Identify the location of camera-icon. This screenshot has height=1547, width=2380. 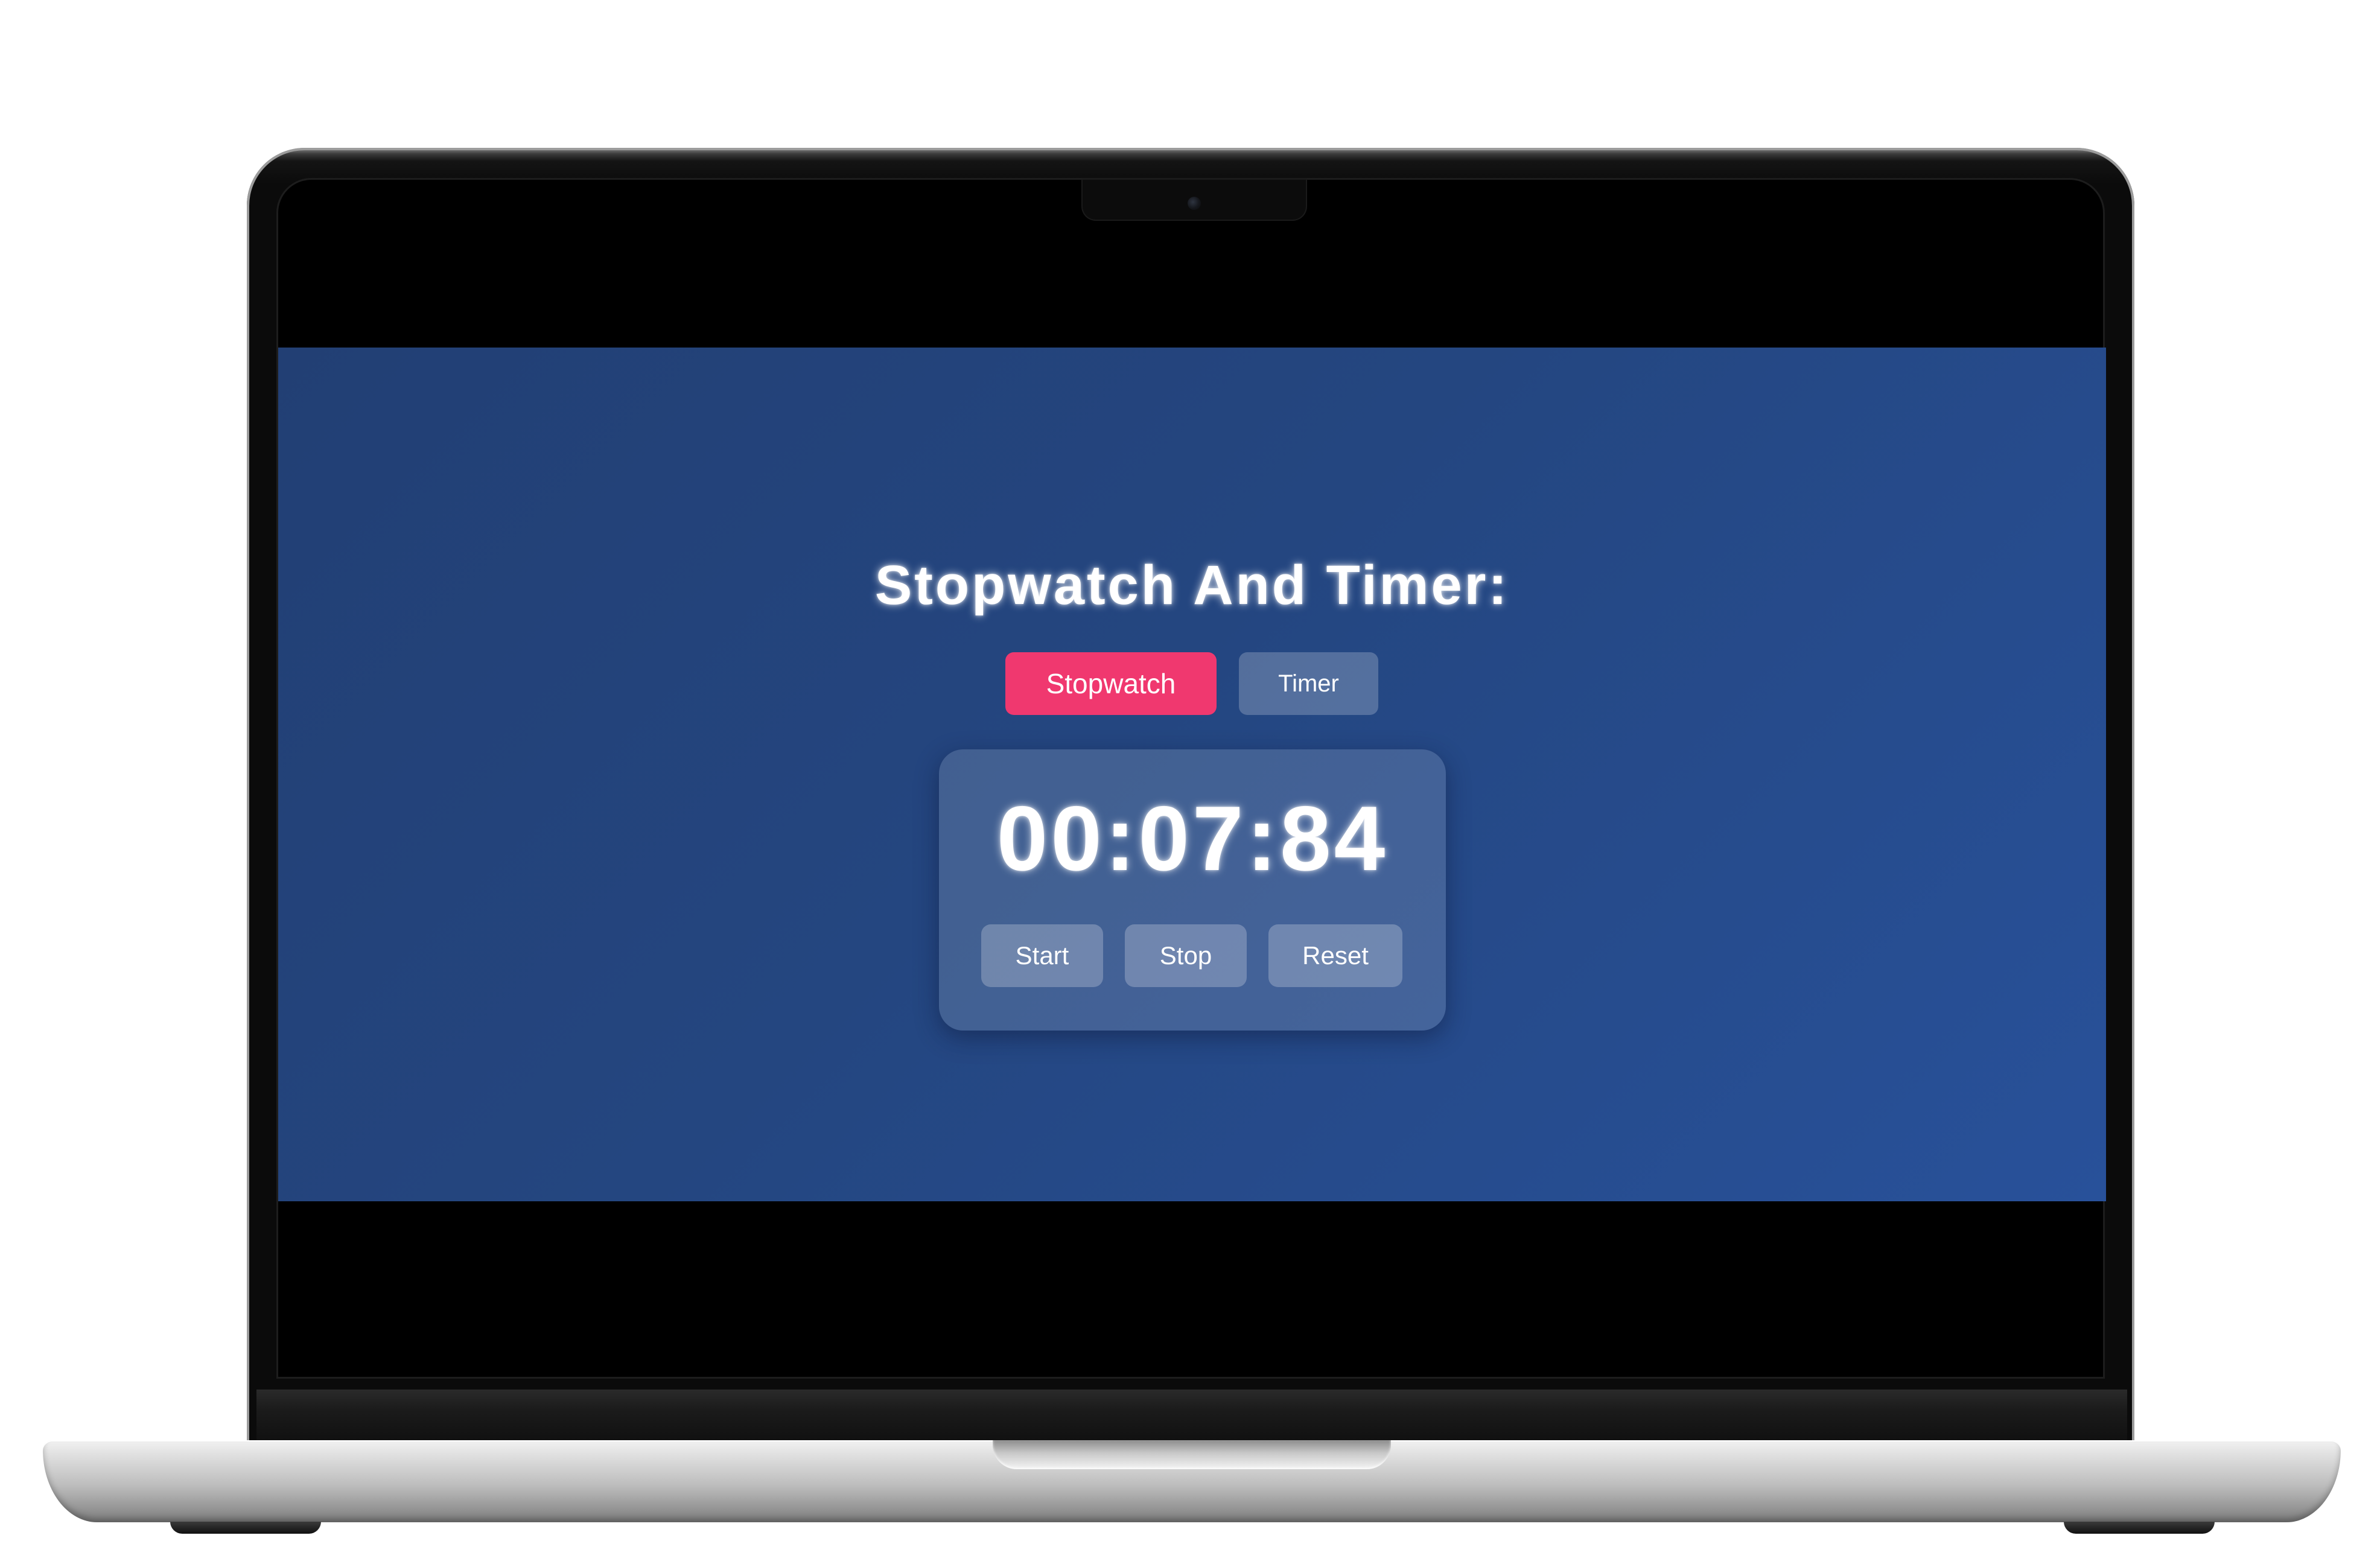
(1194, 204).